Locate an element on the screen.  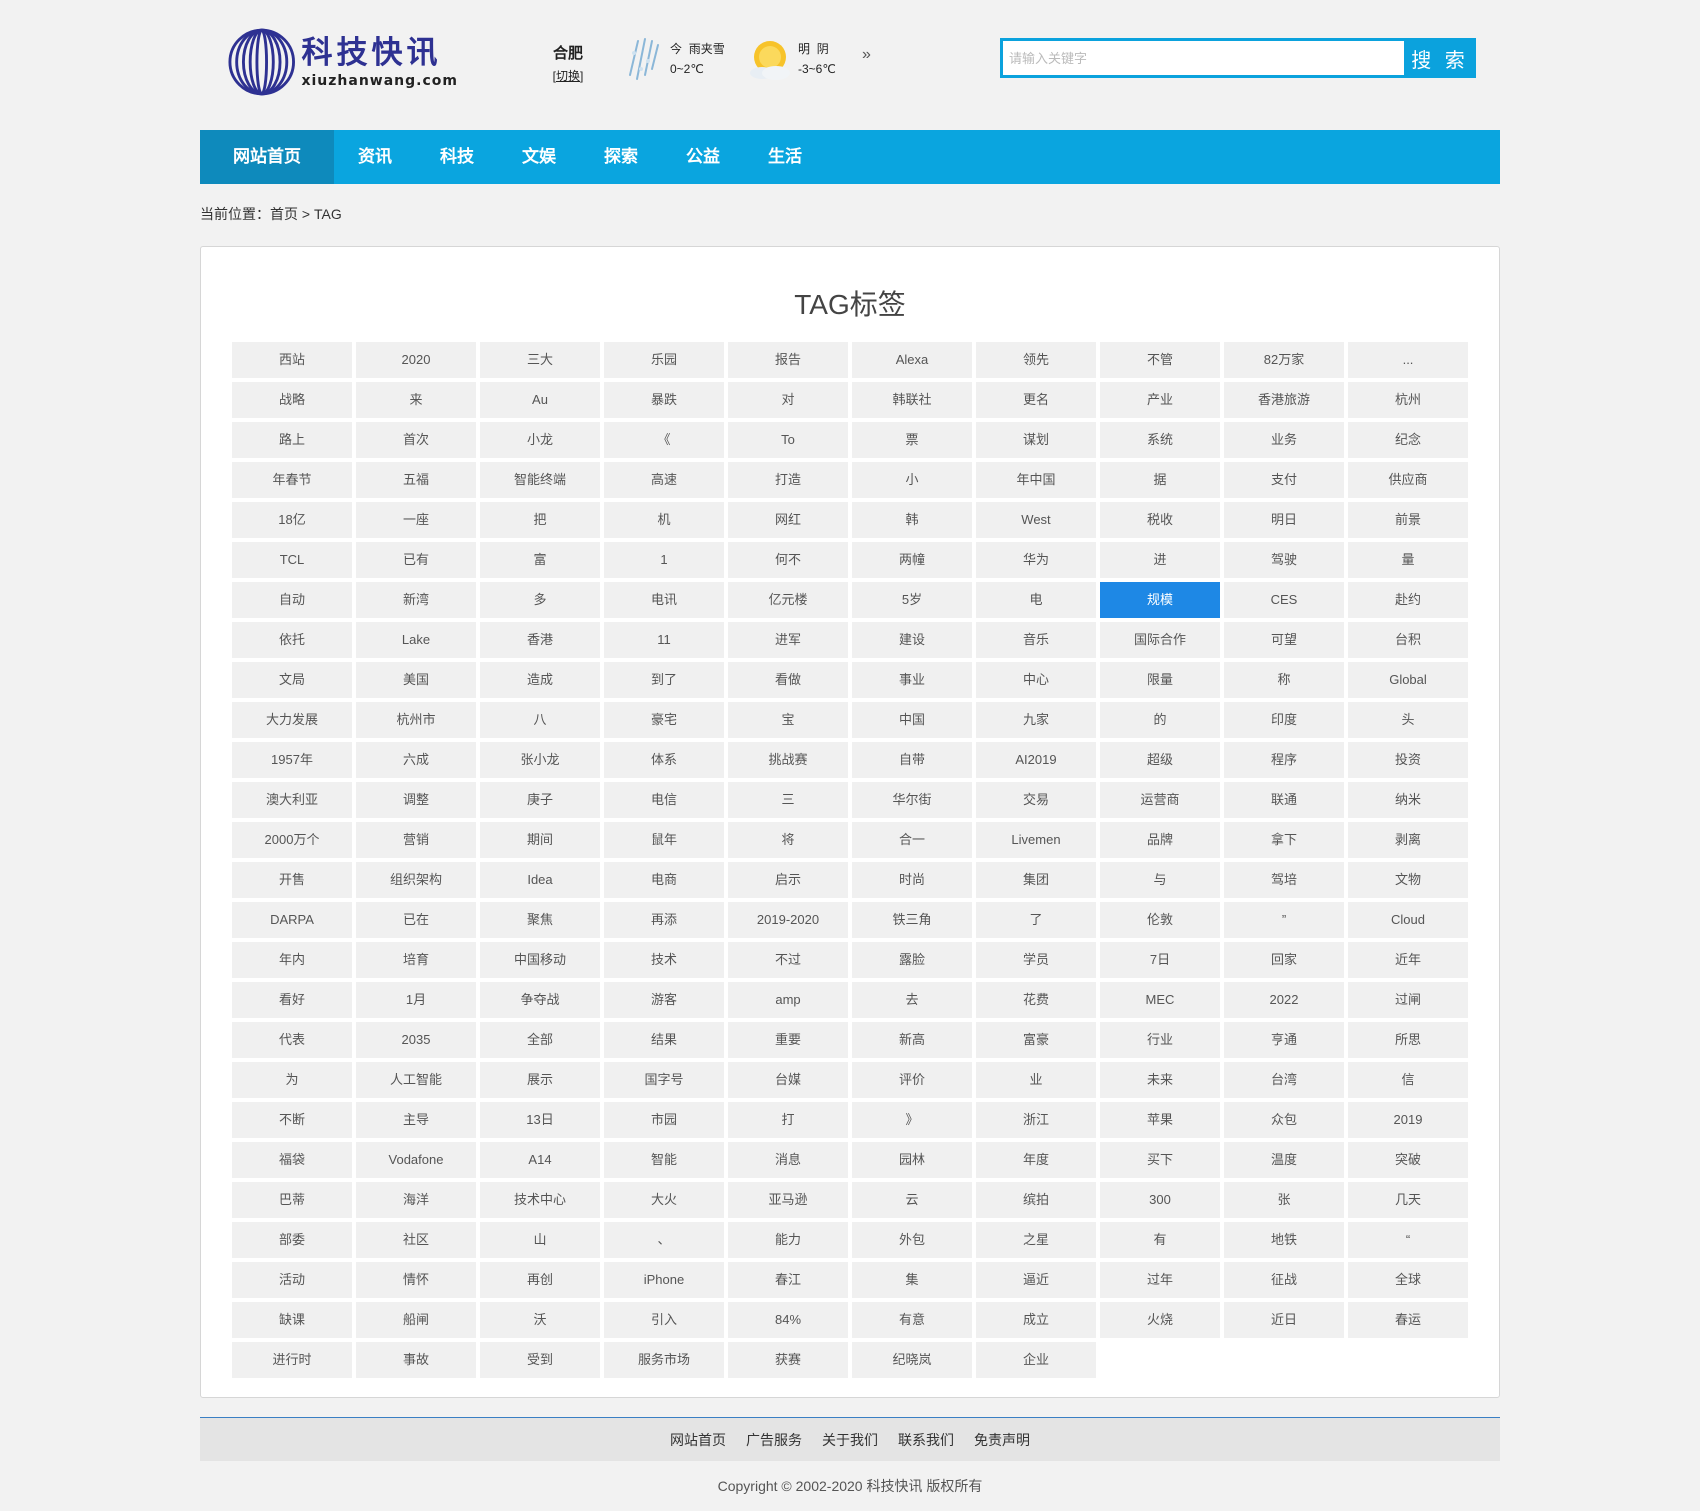
tag-item: 近日 is located at coordinates (1284, 1320).